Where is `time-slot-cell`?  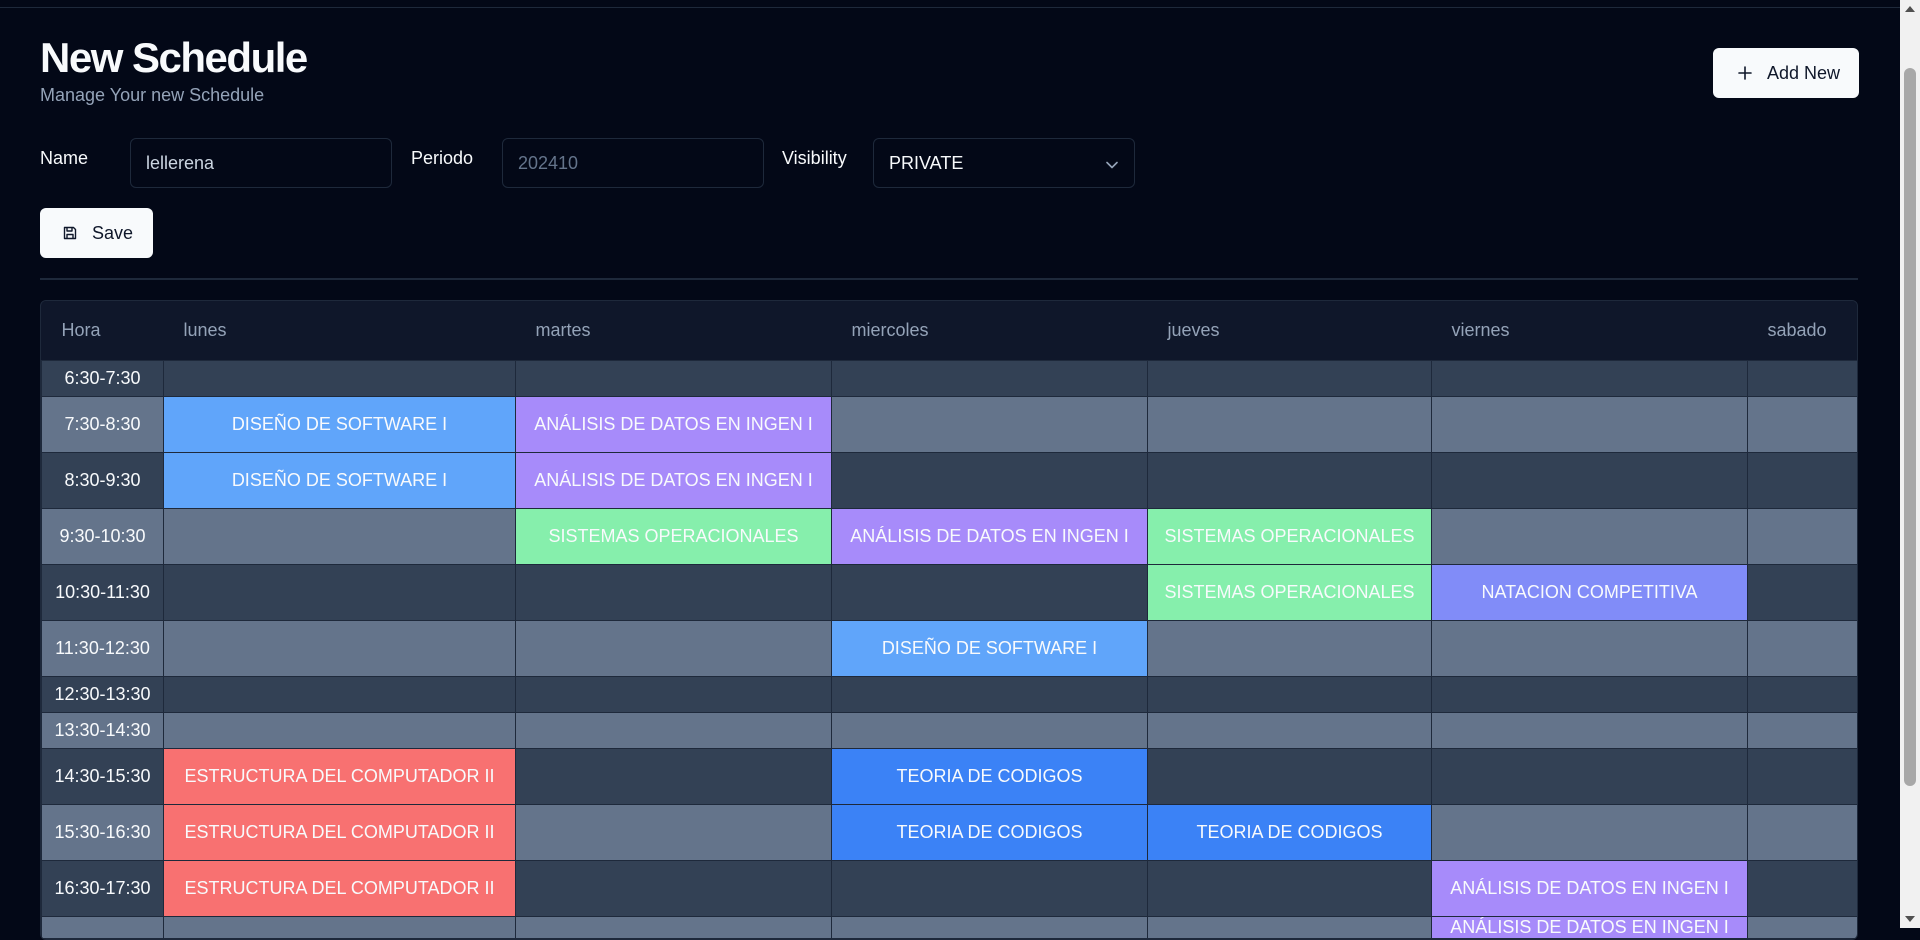 time-slot-cell is located at coordinates (102, 927).